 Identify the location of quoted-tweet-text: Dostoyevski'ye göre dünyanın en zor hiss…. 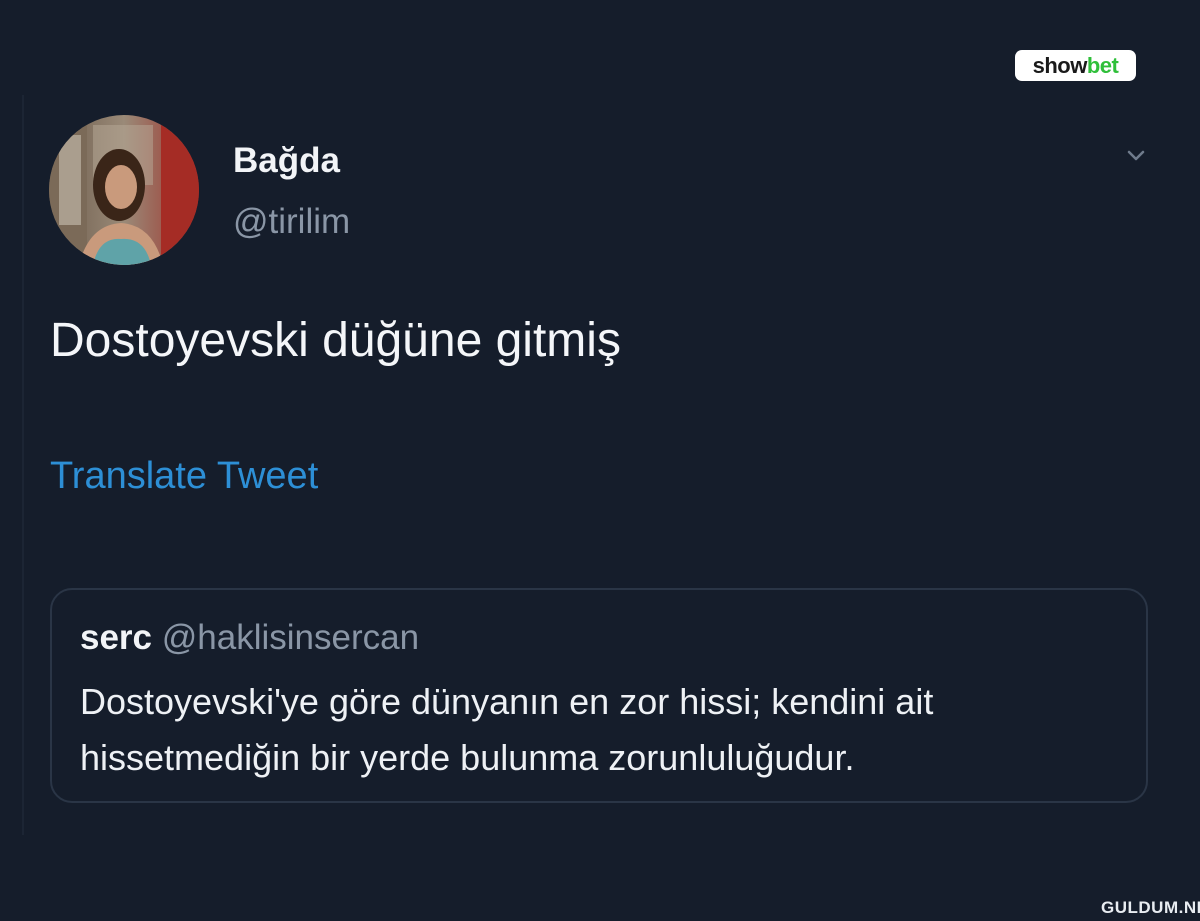
(507, 729).